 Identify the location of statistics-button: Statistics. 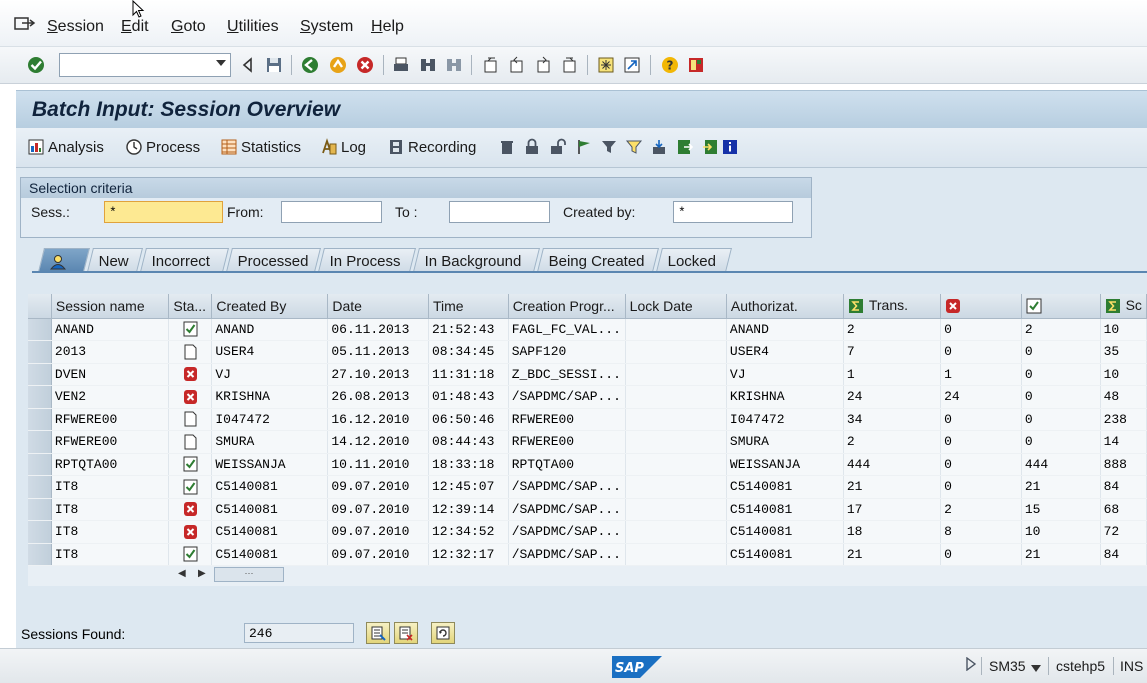
(260, 147).